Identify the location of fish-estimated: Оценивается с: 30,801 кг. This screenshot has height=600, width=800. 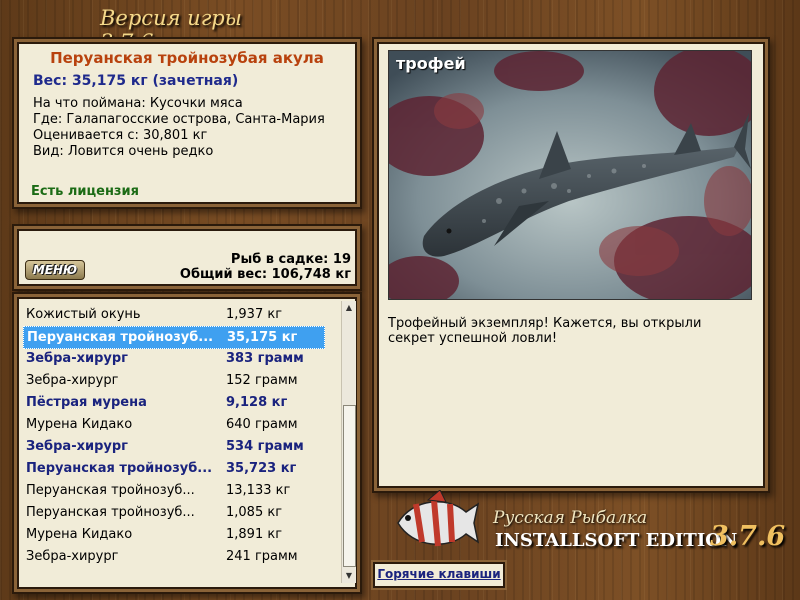
(120, 135).